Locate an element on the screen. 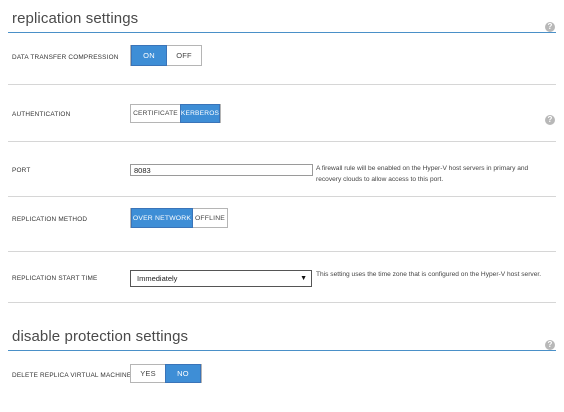 The width and height of the screenshot is (564, 412). delete-replica-toggle: YES NO is located at coordinates (166, 373).